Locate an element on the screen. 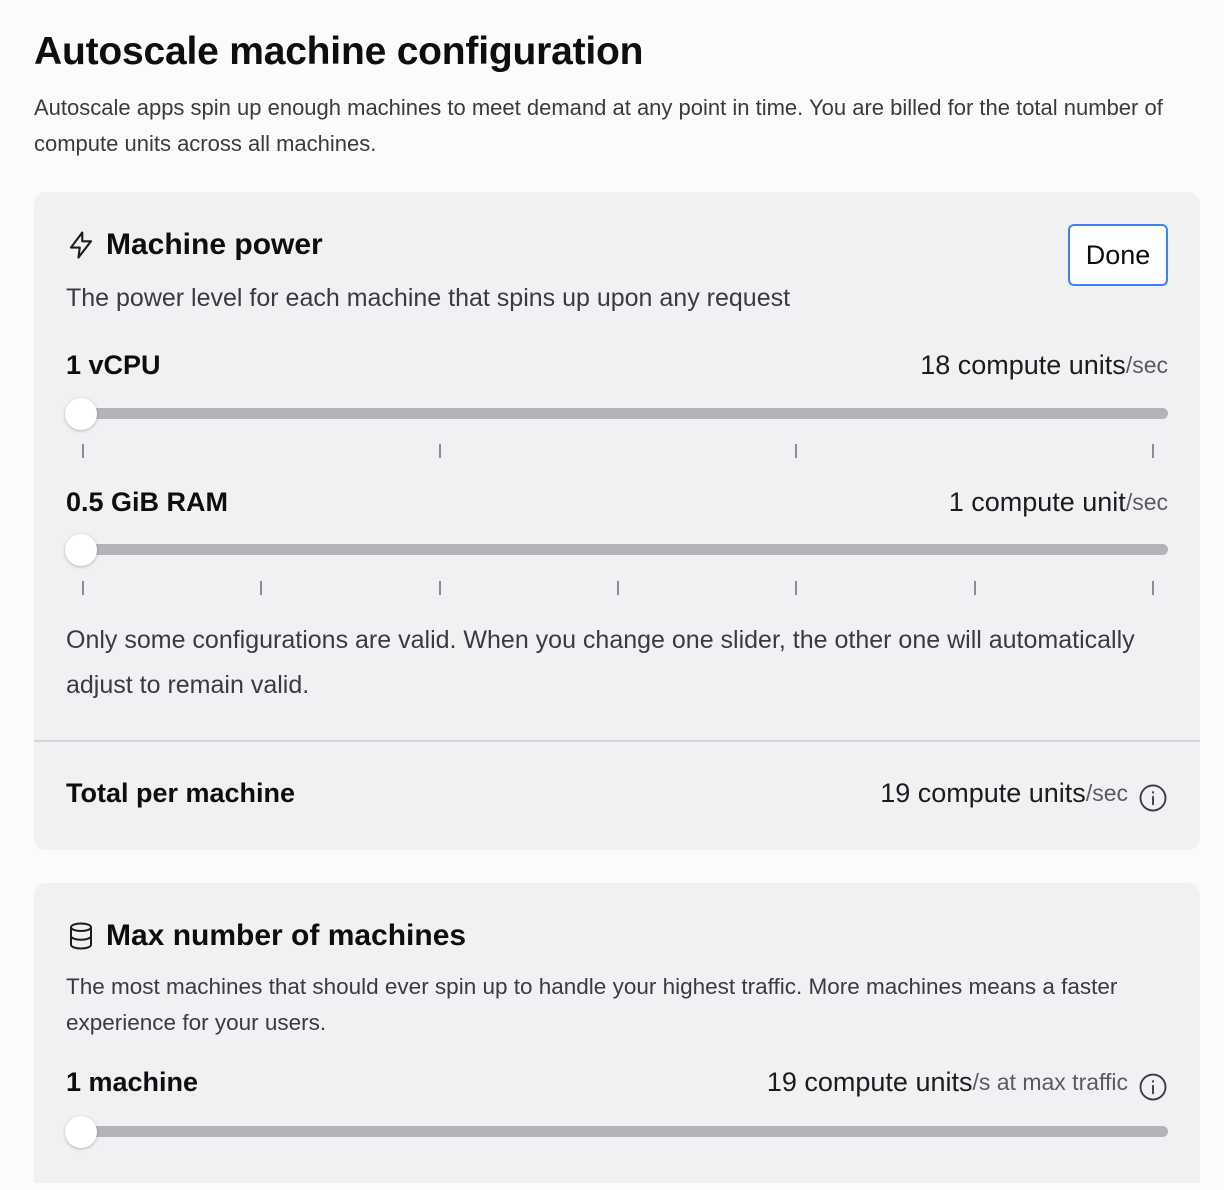 Image resolution: width=1224 pixels, height=1190 pixels. total-row: Total per machine 19 compute units/sec is located at coordinates (617, 794).